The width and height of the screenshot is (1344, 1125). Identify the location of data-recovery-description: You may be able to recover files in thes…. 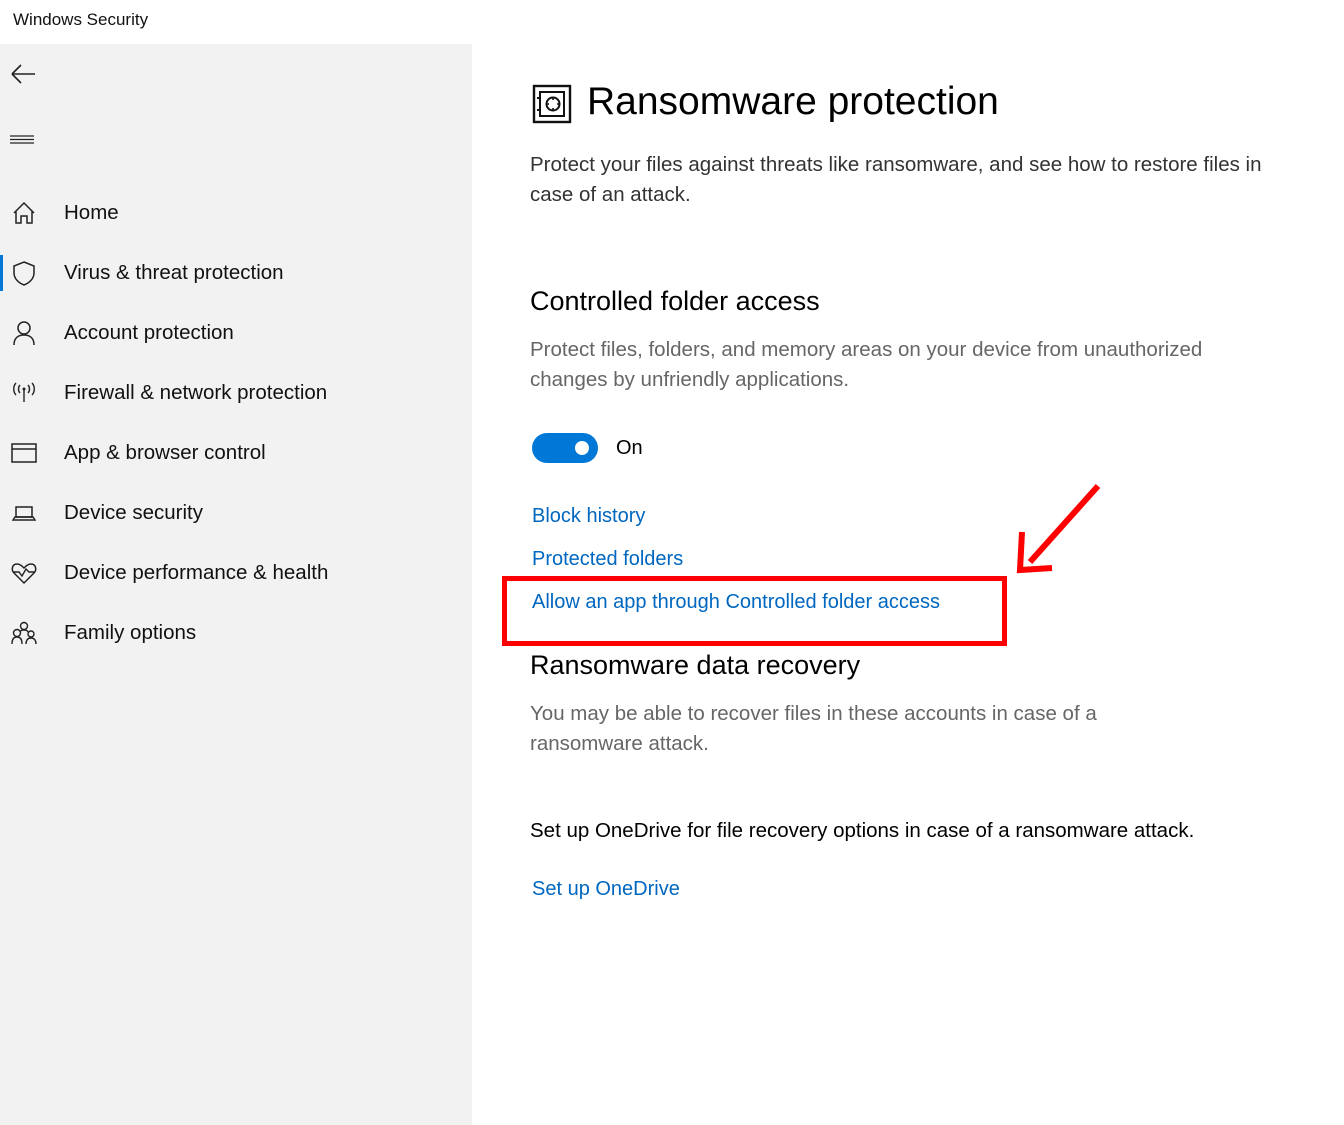
(813, 728).